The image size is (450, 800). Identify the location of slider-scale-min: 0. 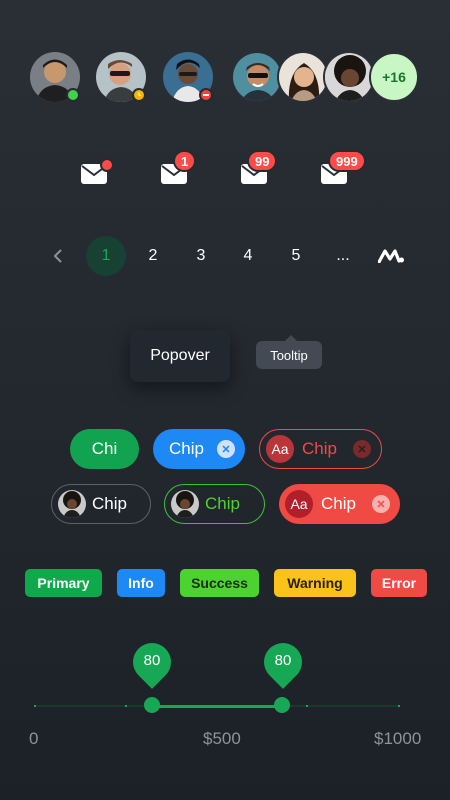
(34, 738).